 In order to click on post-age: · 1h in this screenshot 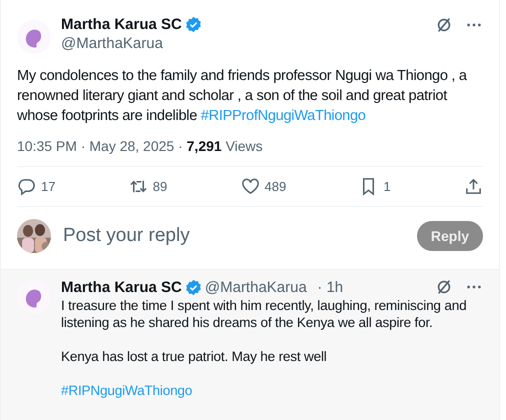, I will do `click(330, 287)`.